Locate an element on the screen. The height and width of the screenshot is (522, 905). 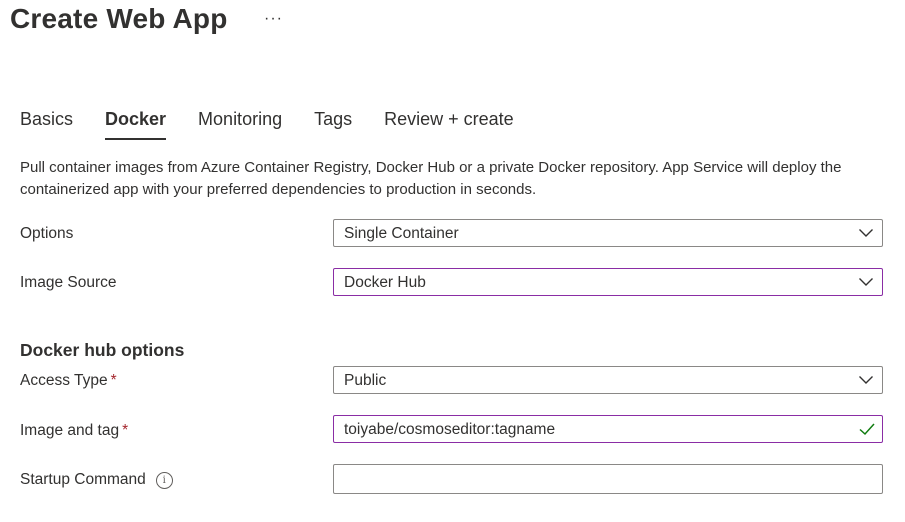
image-and-tag-value: toiyabe/cosmoseditor:tagname is located at coordinates (450, 429).